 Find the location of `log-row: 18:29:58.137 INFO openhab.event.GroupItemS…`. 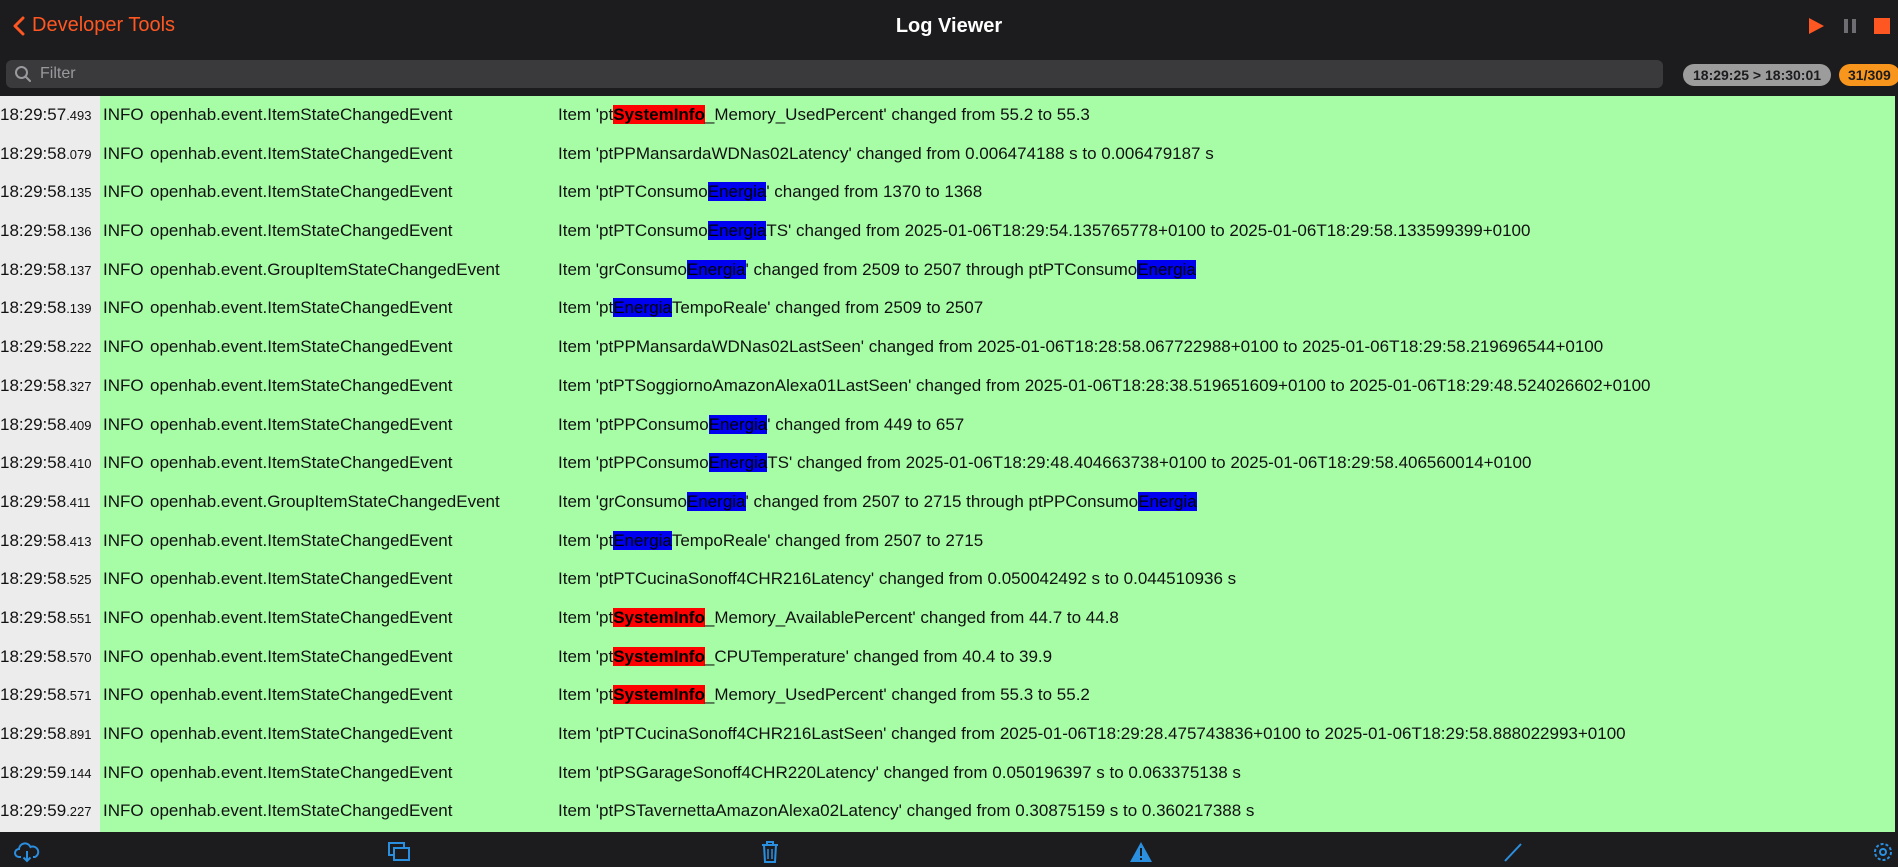

log-row: 18:29:58.137 INFO openhab.event.GroupItemS… is located at coordinates (947, 270).